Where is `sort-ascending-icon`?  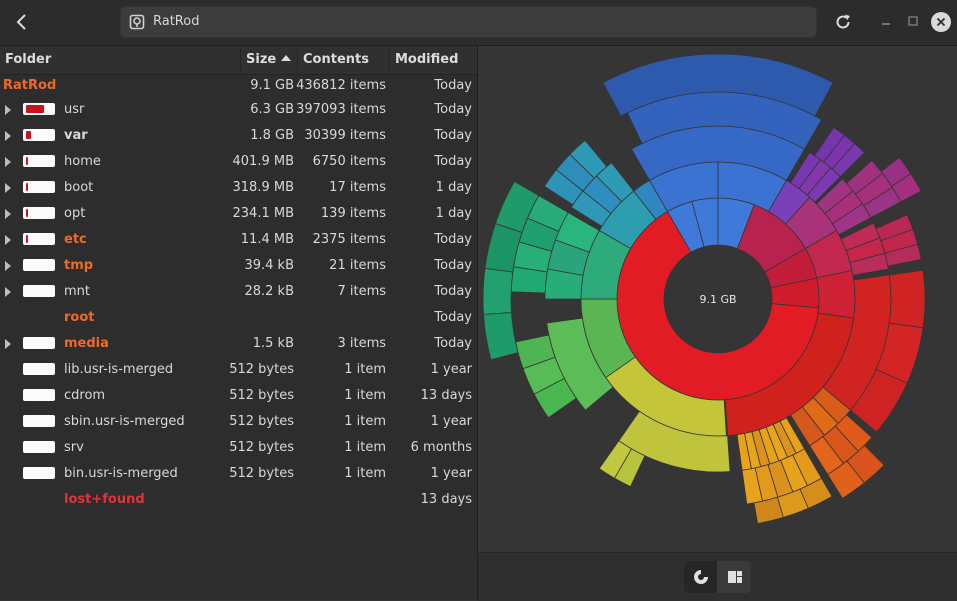 sort-ascending-icon is located at coordinates (286, 58).